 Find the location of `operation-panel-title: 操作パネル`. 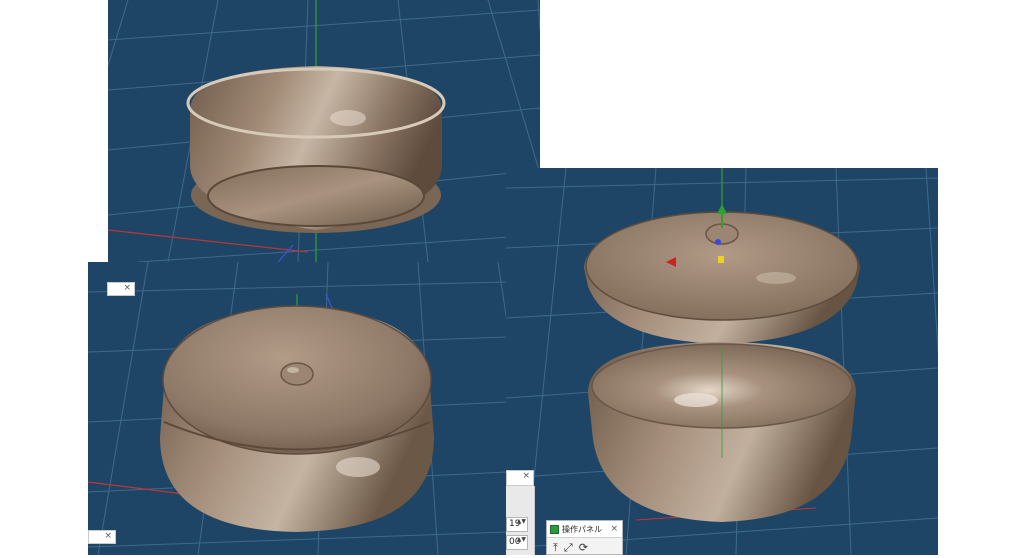

operation-panel-title: 操作パネル is located at coordinates (582, 529).